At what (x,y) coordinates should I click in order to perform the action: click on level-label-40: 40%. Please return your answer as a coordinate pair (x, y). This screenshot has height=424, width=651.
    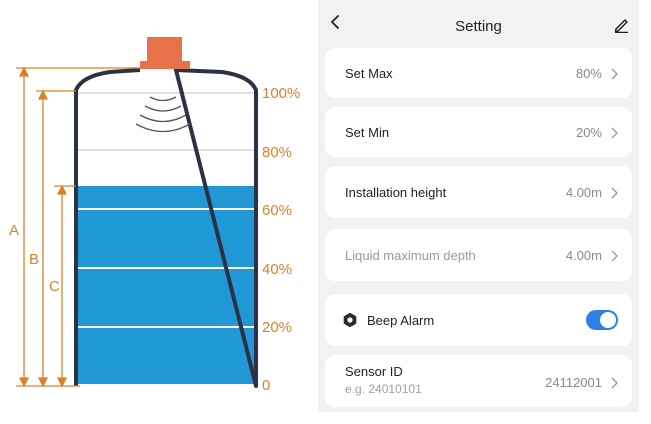
    Looking at the image, I should click on (277, 269).